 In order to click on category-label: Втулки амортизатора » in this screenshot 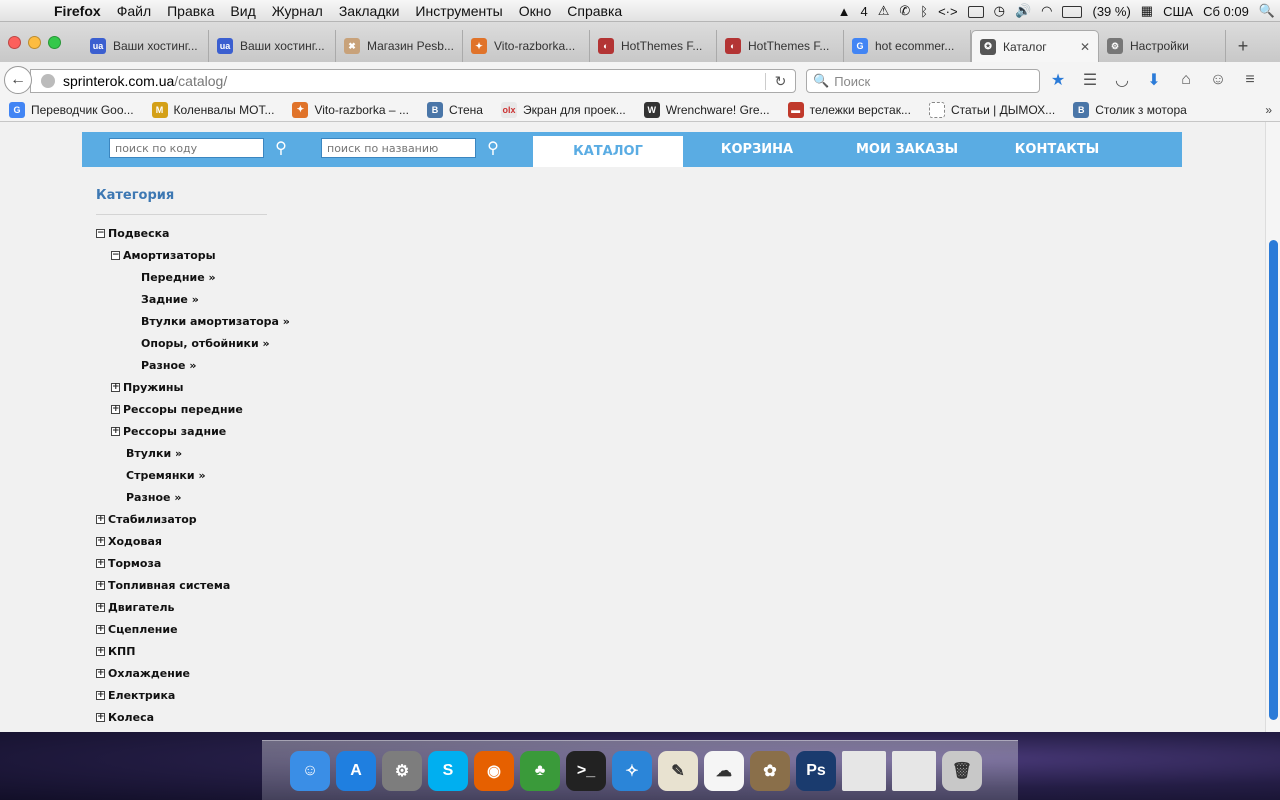, I will do `click(215, 321)`.